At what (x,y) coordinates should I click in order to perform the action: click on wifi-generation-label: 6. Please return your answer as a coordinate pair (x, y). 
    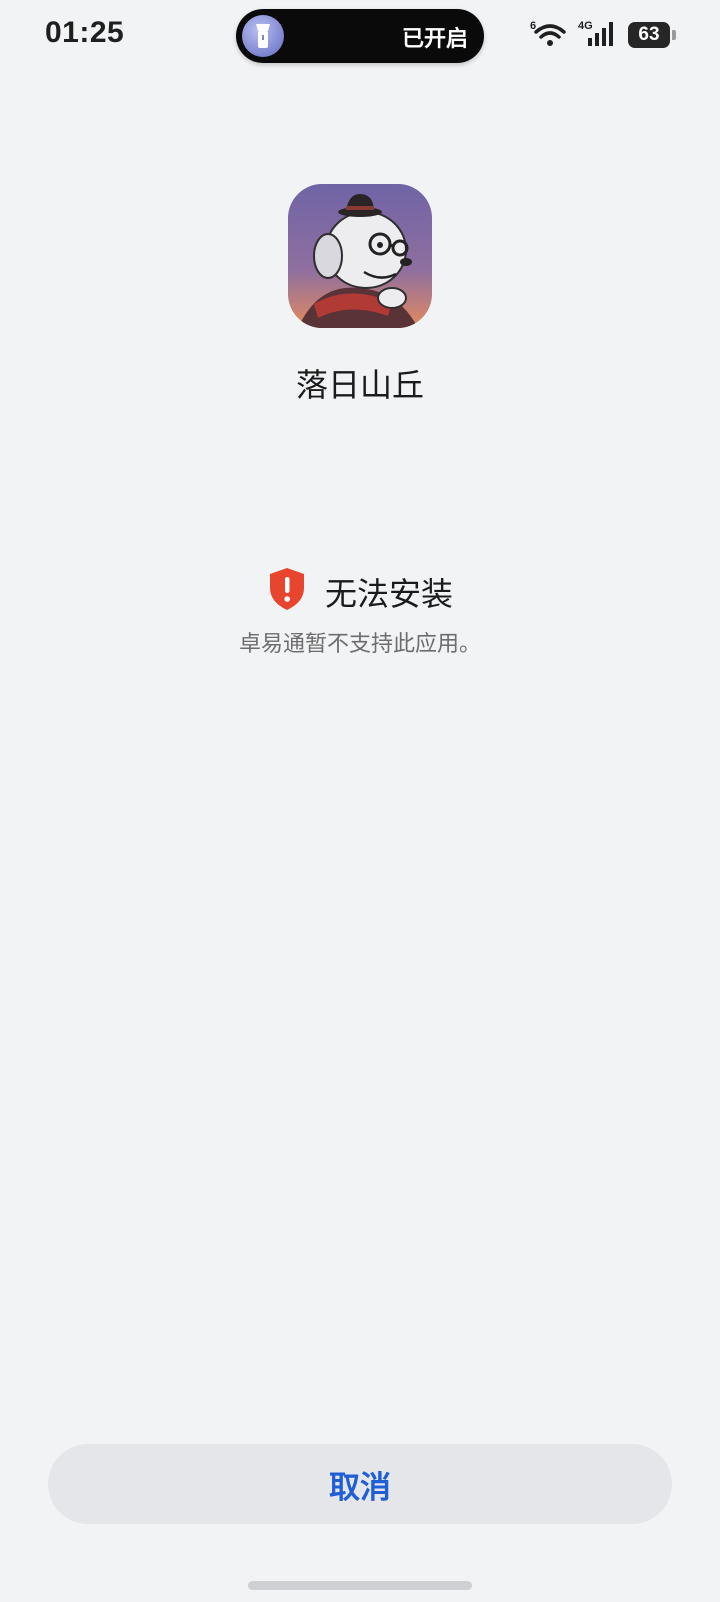
    Looking at the image, I should click on (533, 26).